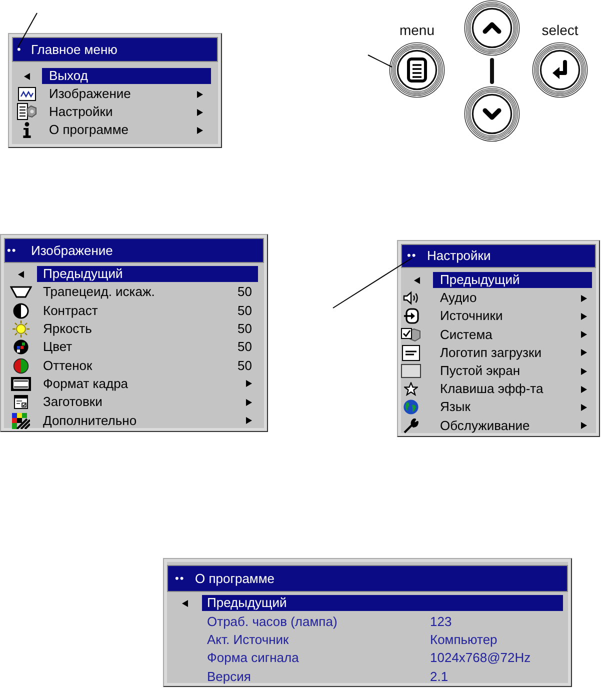 The image size is (601, 688). I want to click on trapezoid-icon, so click(21, 292).